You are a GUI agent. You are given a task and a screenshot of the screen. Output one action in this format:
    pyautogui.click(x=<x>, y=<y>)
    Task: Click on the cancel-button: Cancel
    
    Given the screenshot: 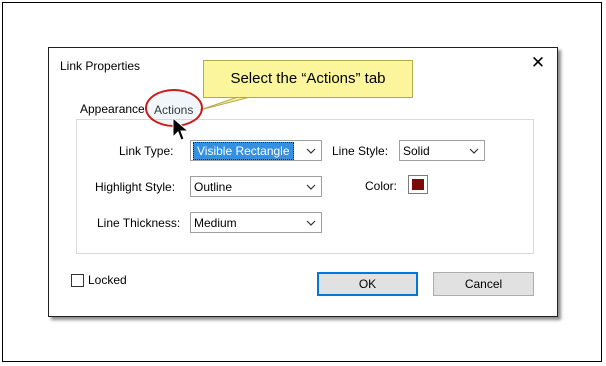 What is the action you would take?
    pyautogui.click(x=483, y=284)
    